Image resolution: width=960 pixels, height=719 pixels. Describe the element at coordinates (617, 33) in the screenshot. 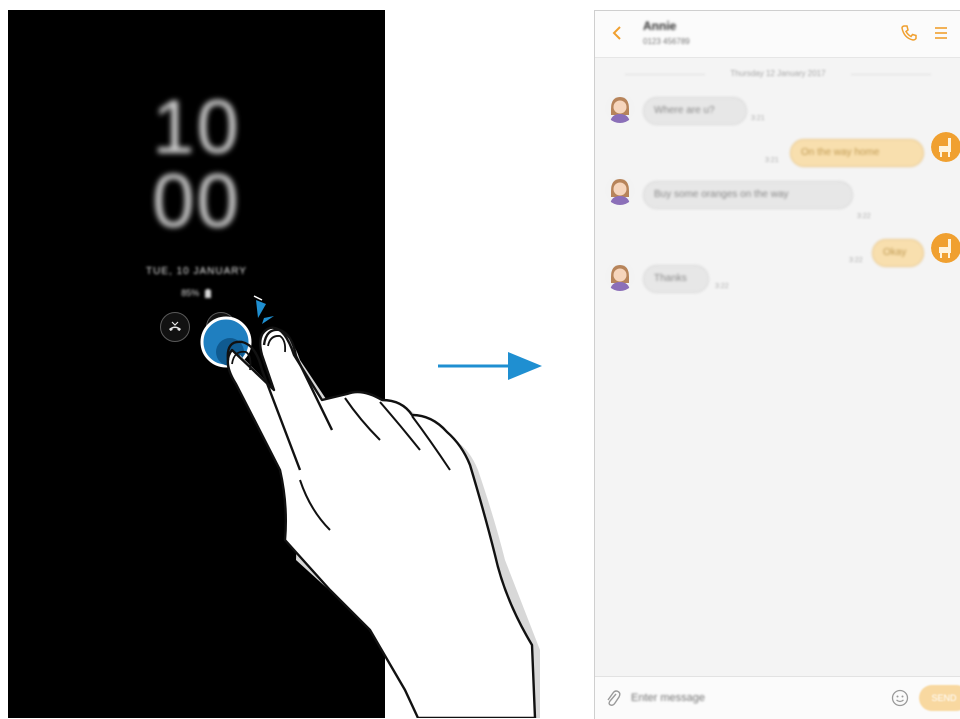

I see `back-arrow-icon` at that location.